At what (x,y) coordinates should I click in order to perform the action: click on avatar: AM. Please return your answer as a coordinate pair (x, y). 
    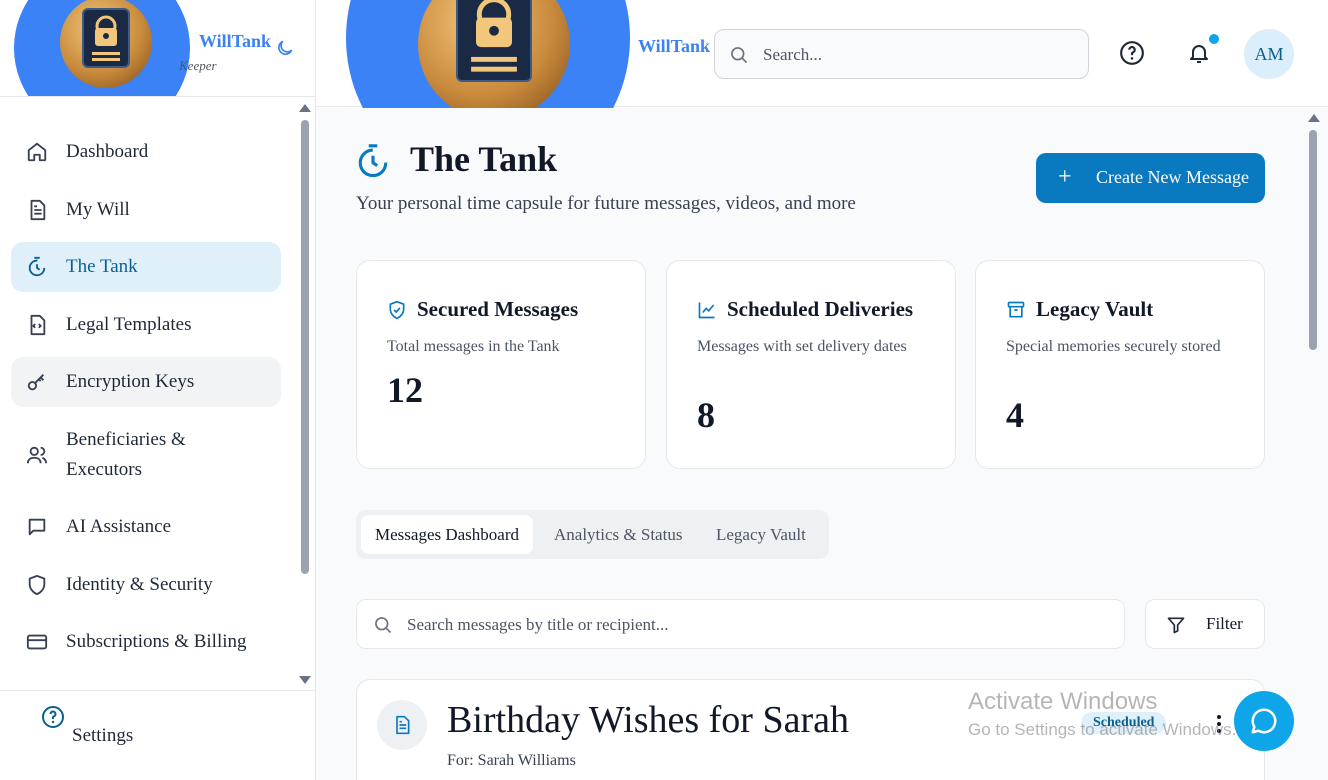
    Looking at the image, I should click on (1269, 54).